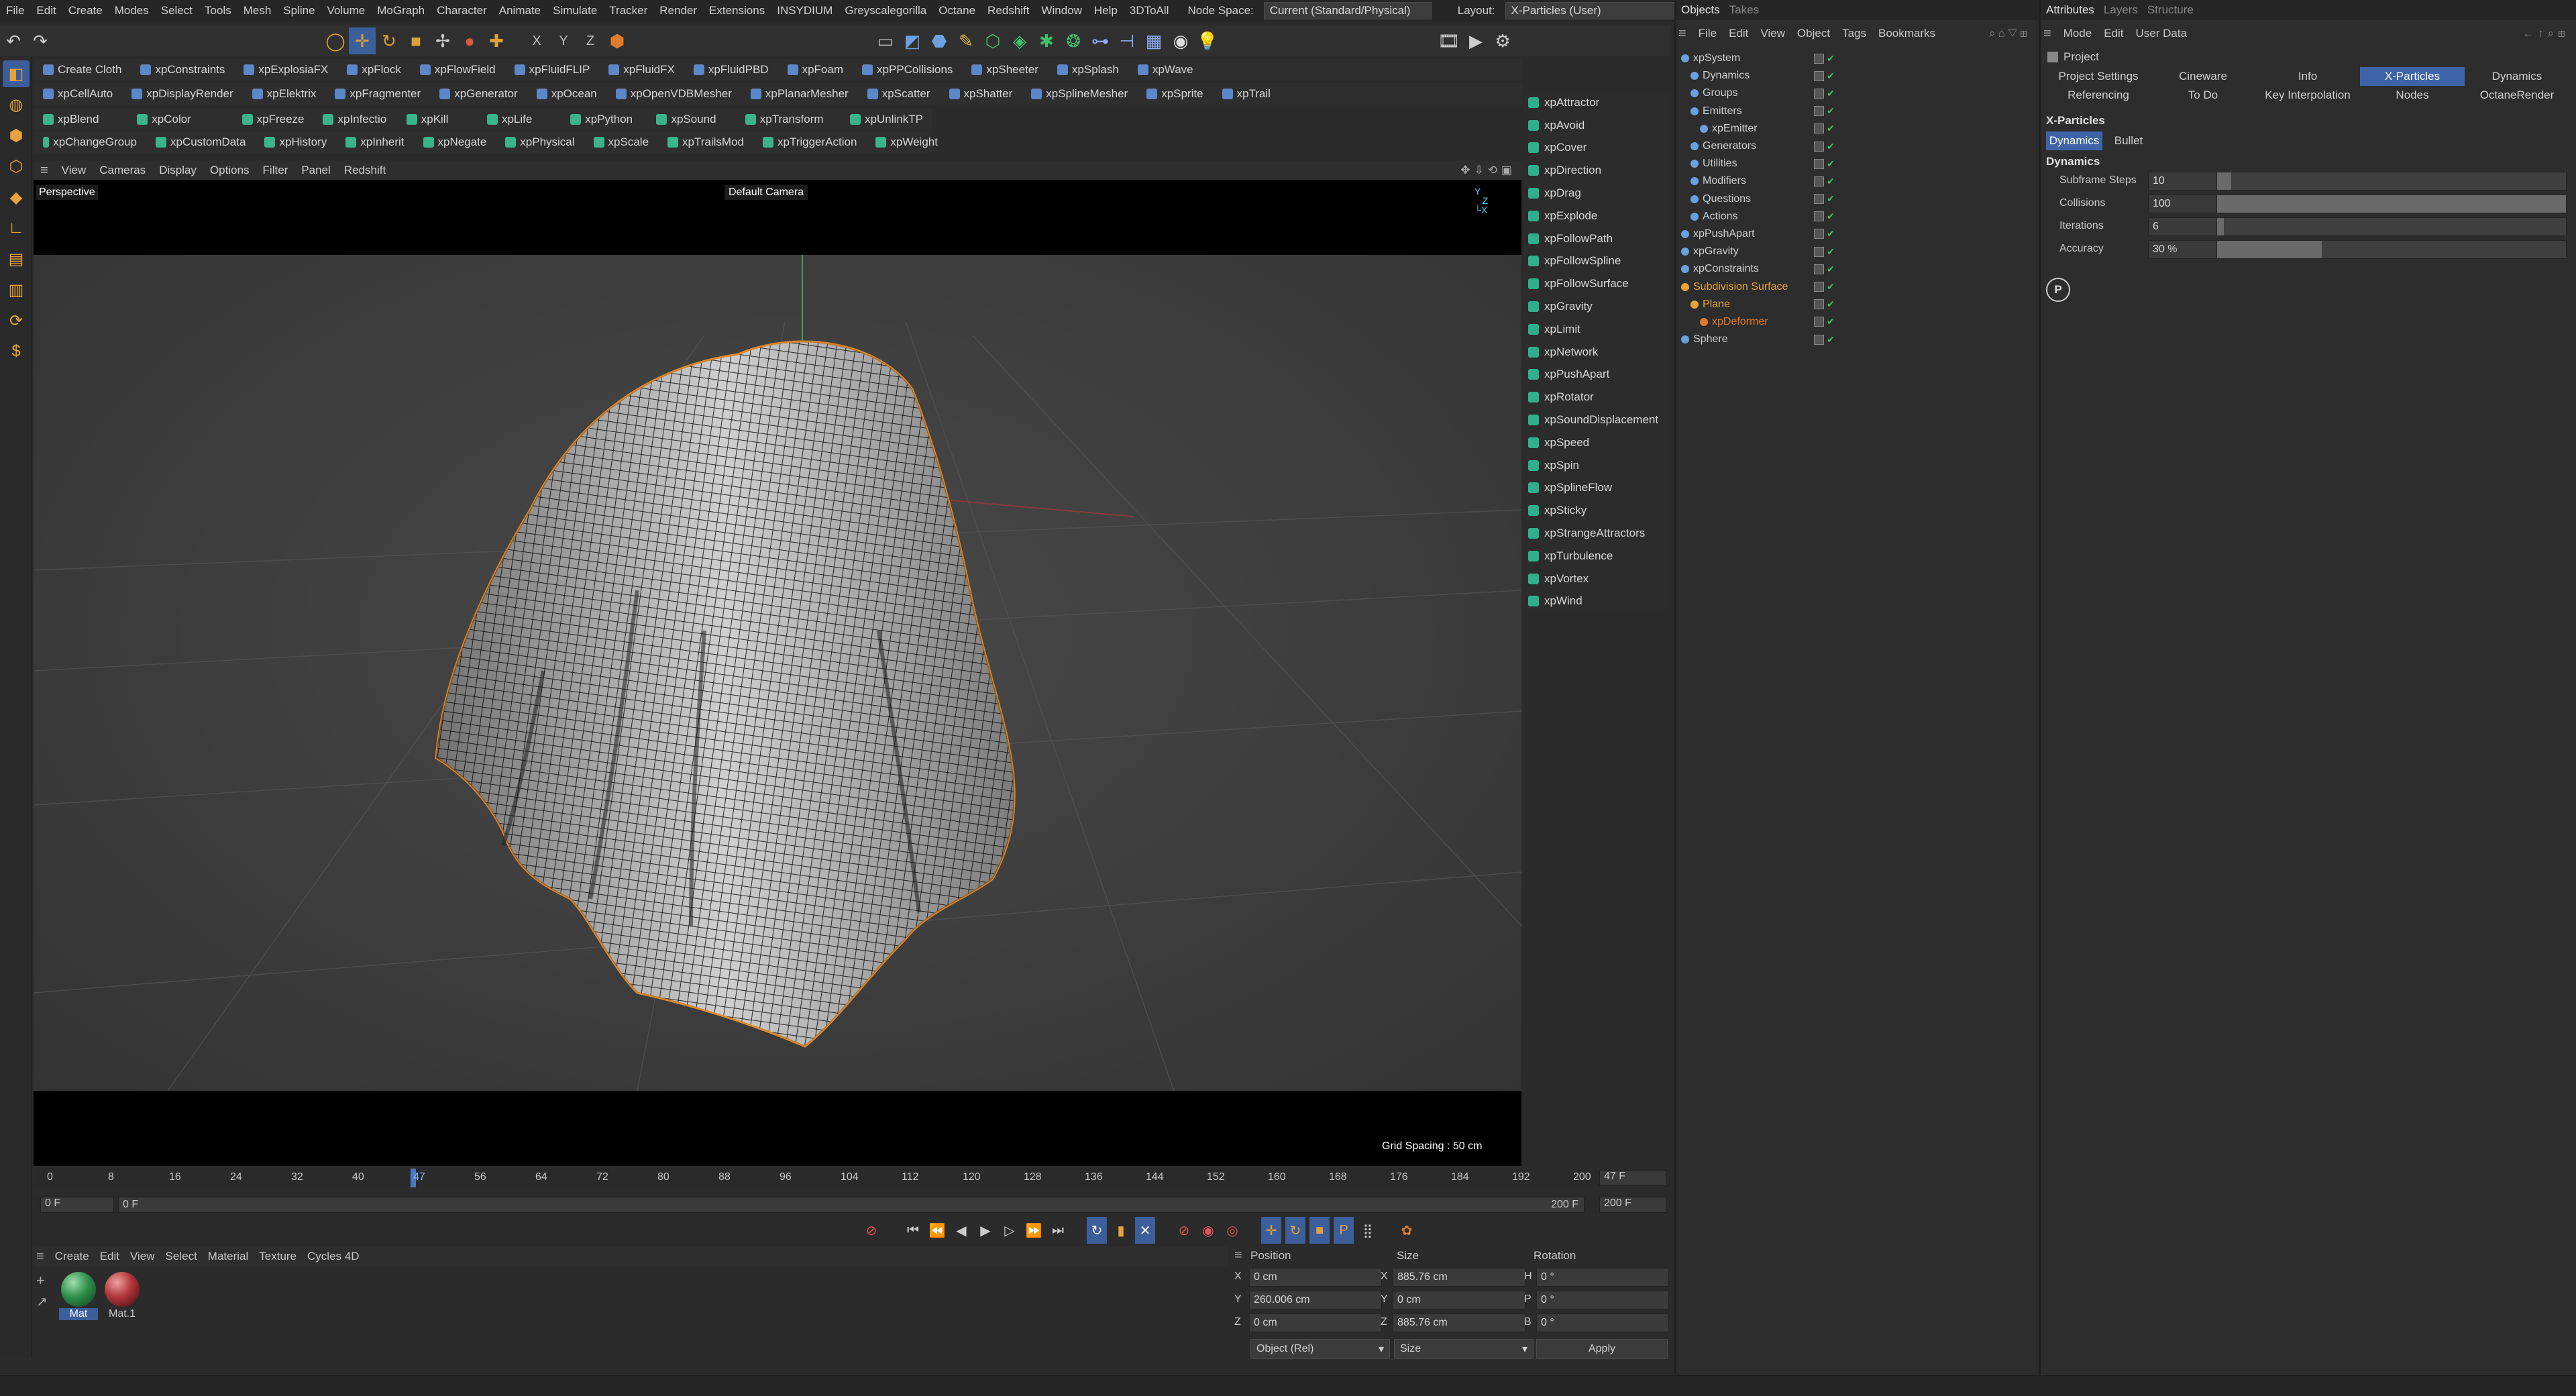  I want to click on palette-xplimit: xpLimit, so click(1597, 329).